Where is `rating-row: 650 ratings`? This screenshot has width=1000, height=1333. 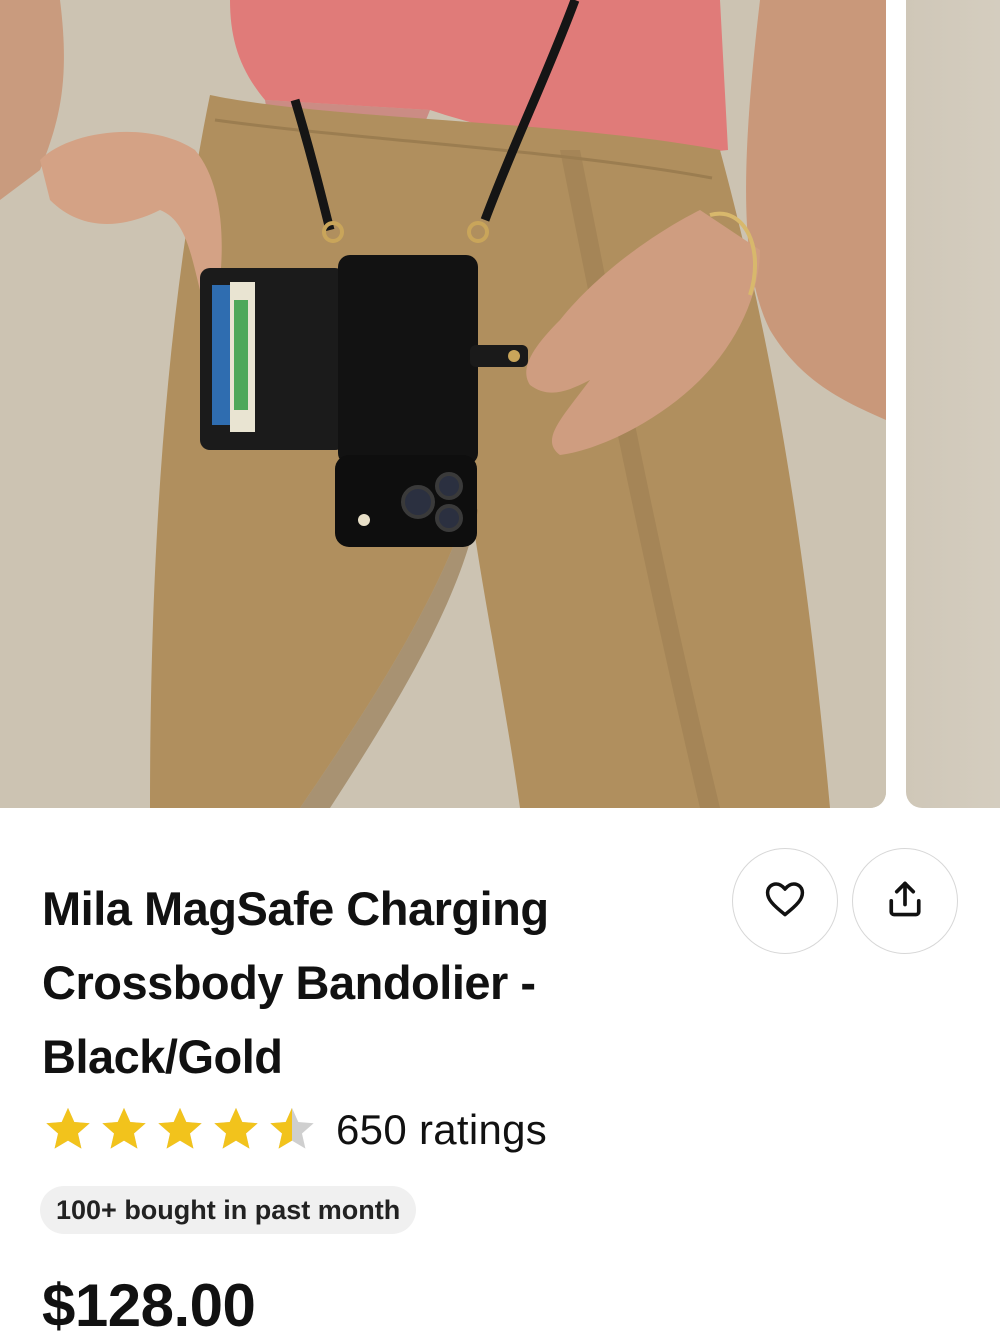
rating-row: 650 ratings is located at coordinates (294, 1130).